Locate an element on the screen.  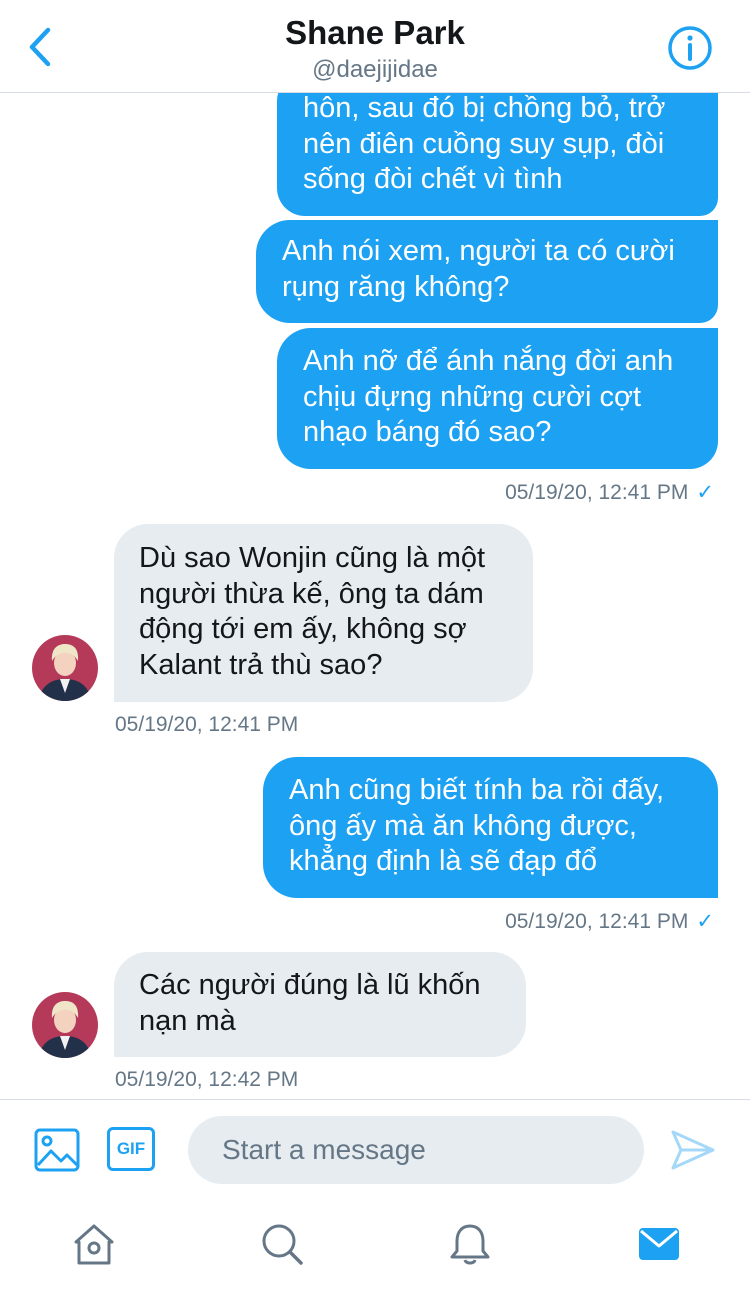
send-button is located at coordinates (693, 1150).